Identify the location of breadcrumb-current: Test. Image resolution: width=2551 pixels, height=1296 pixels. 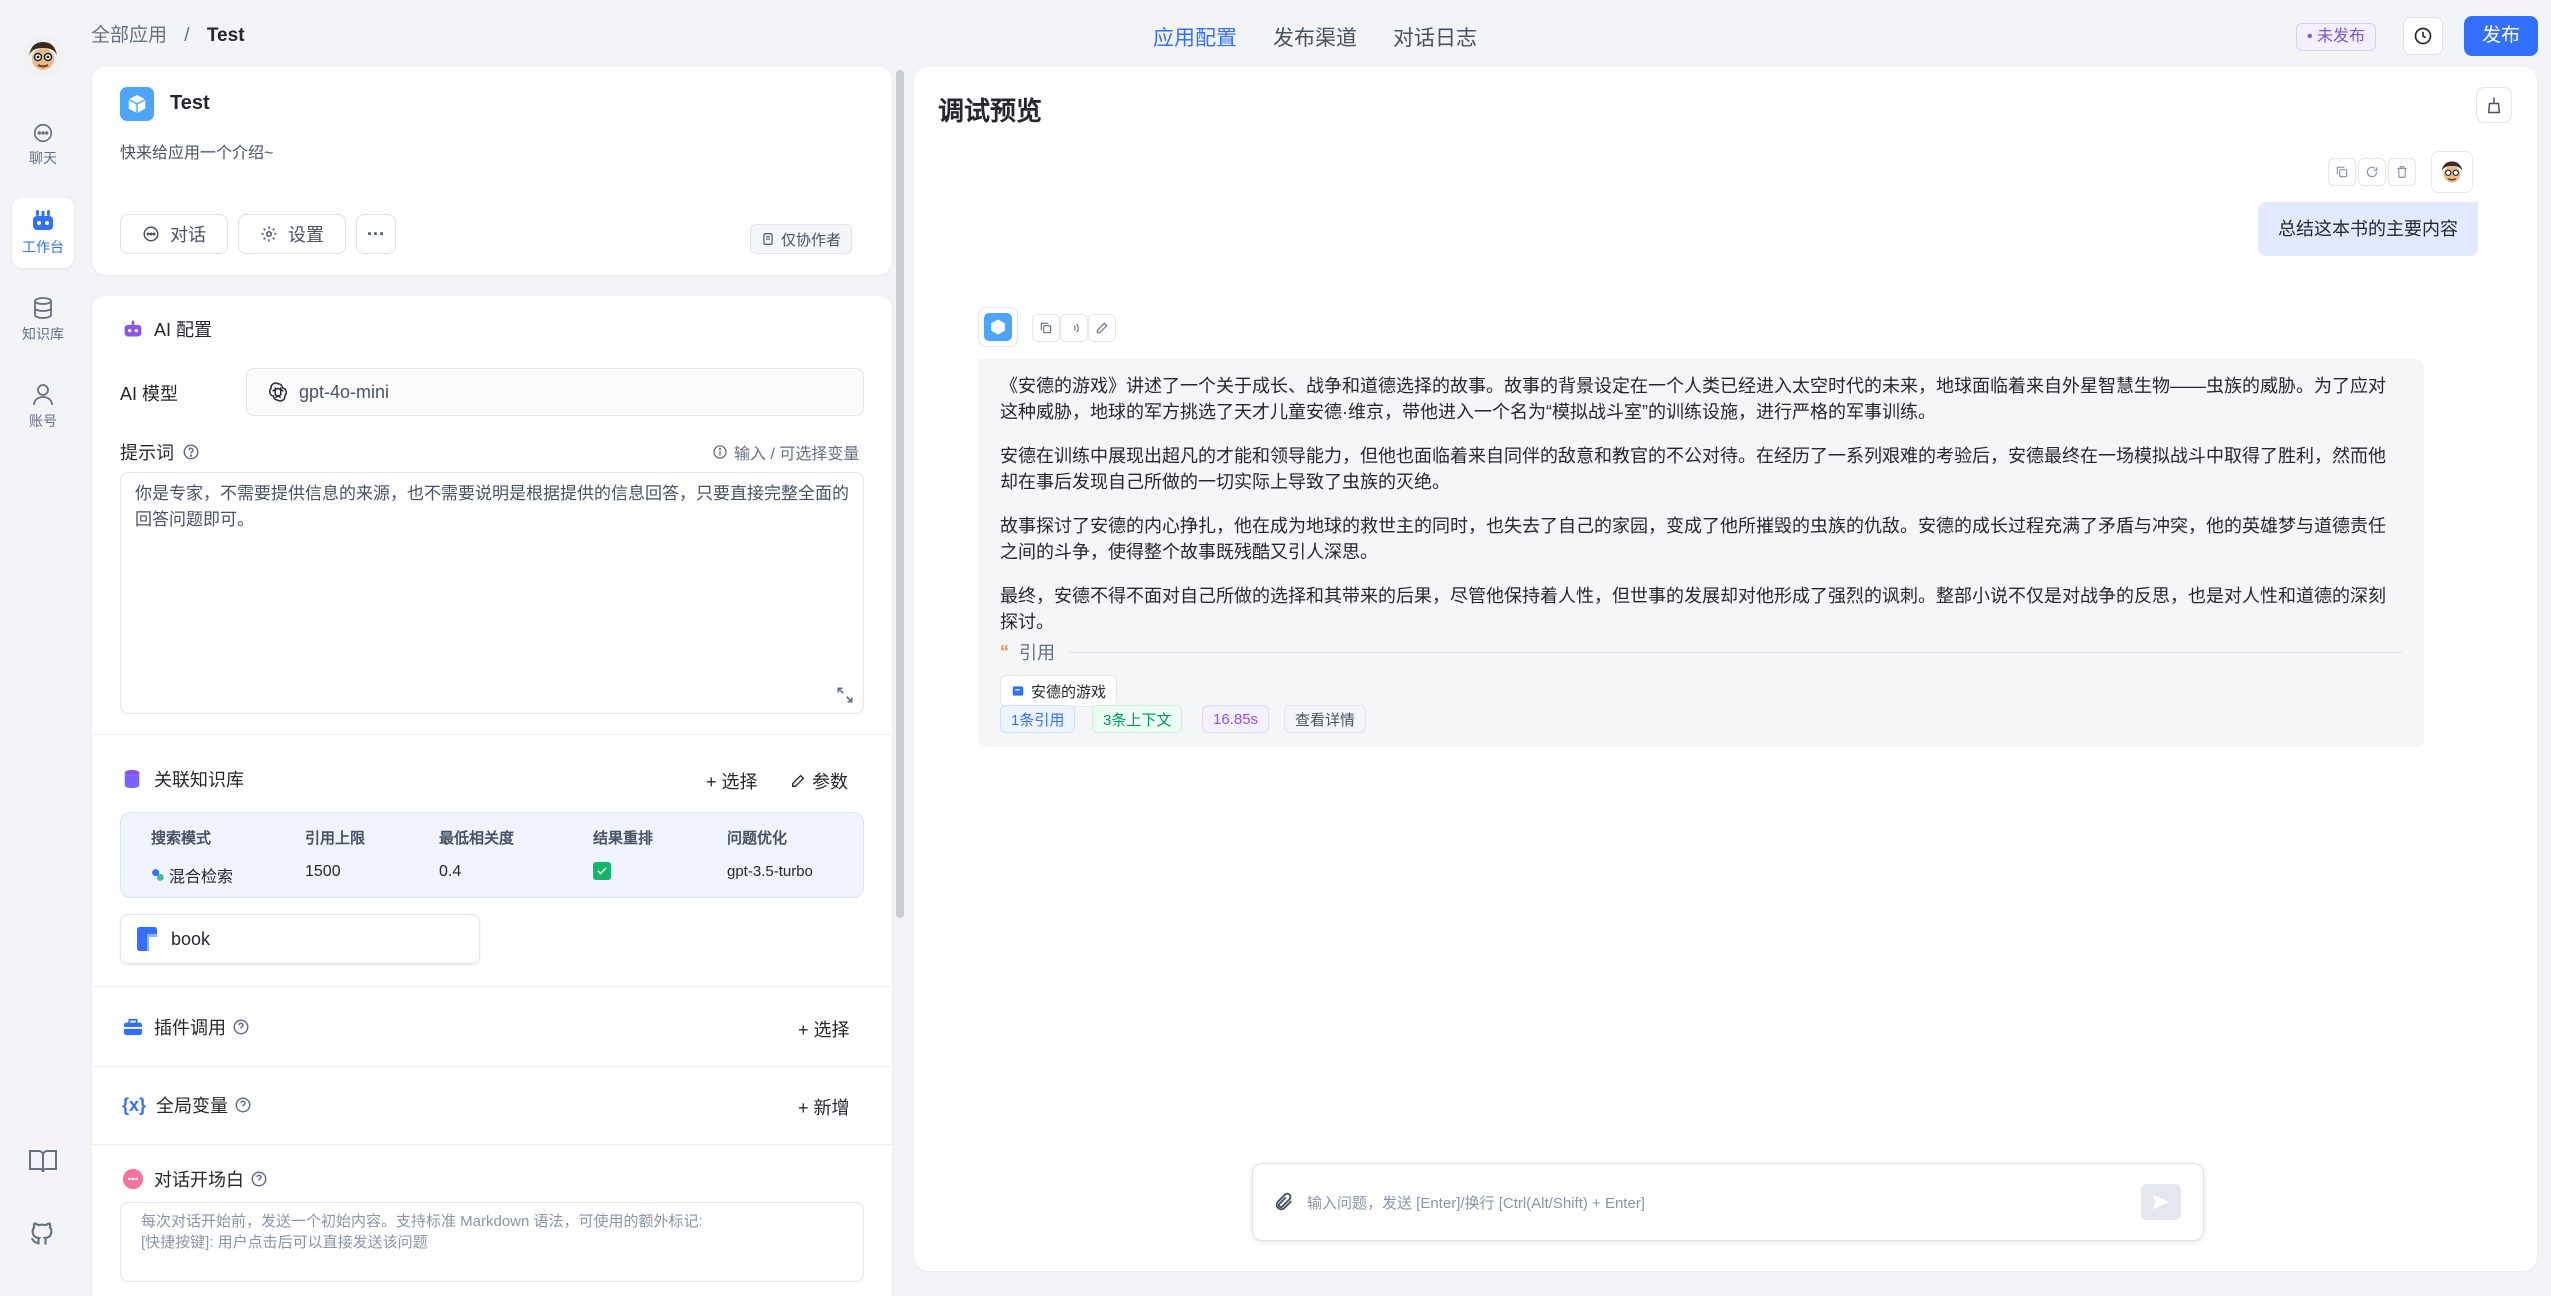
(225, 35).